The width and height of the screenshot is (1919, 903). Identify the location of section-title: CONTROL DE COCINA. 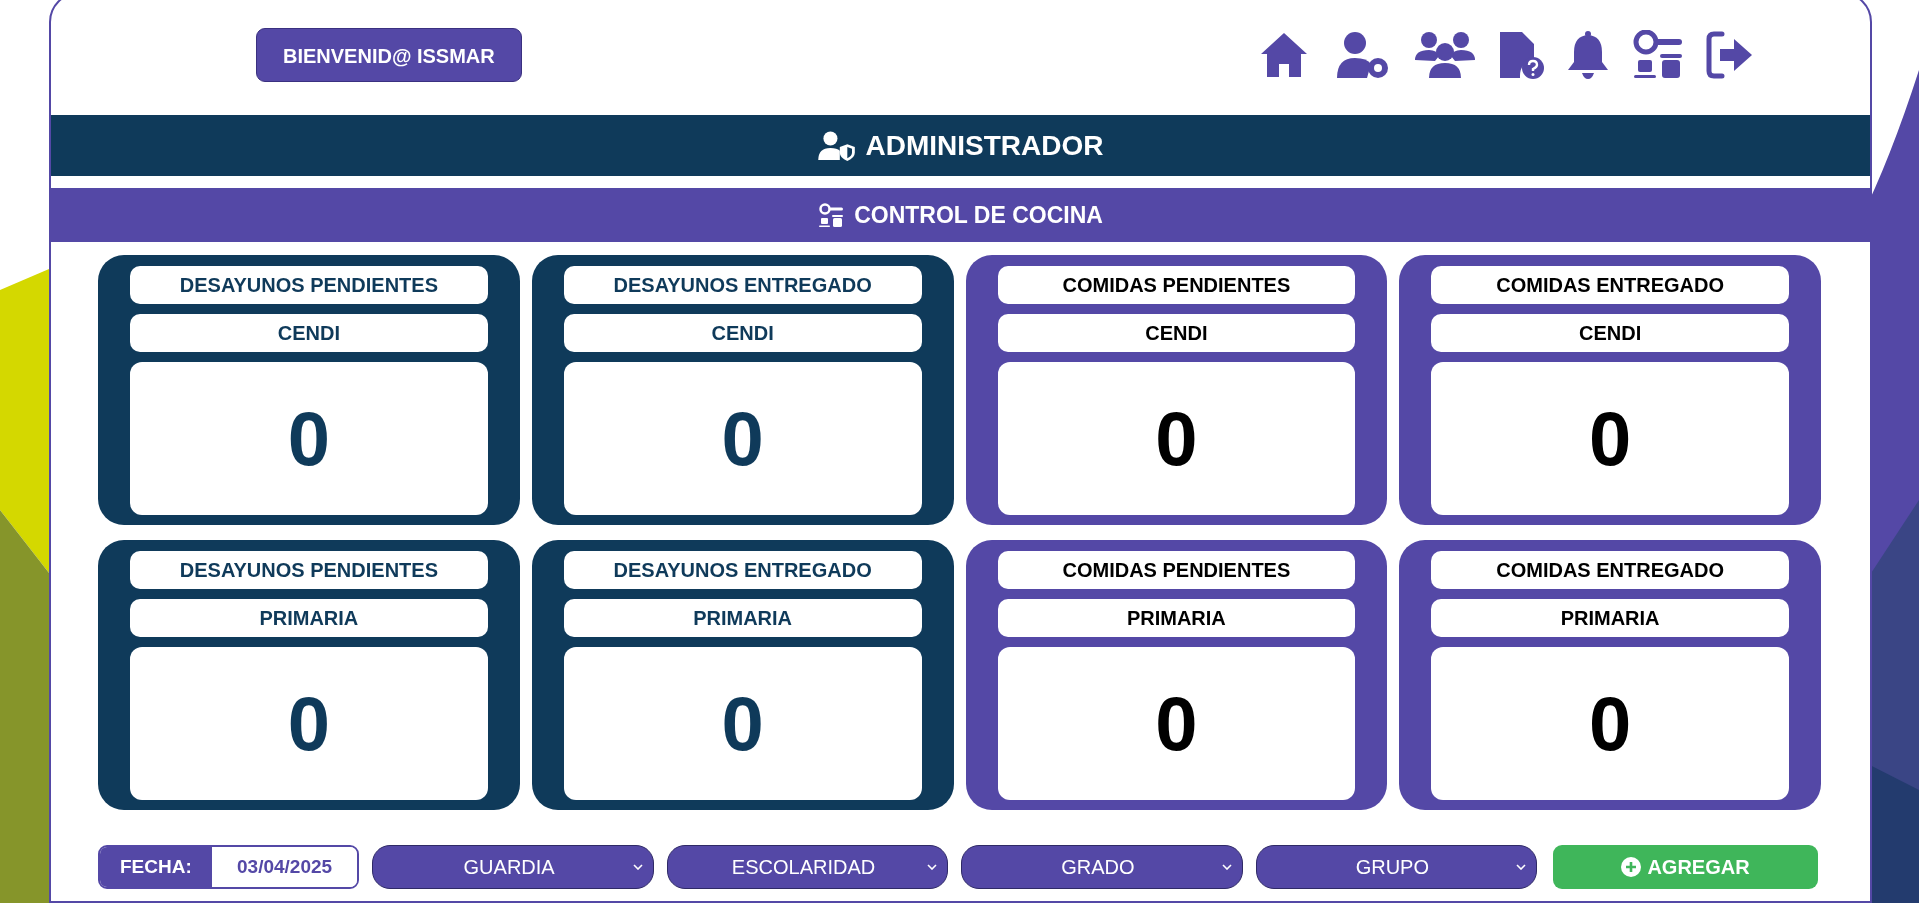
(978, 215).